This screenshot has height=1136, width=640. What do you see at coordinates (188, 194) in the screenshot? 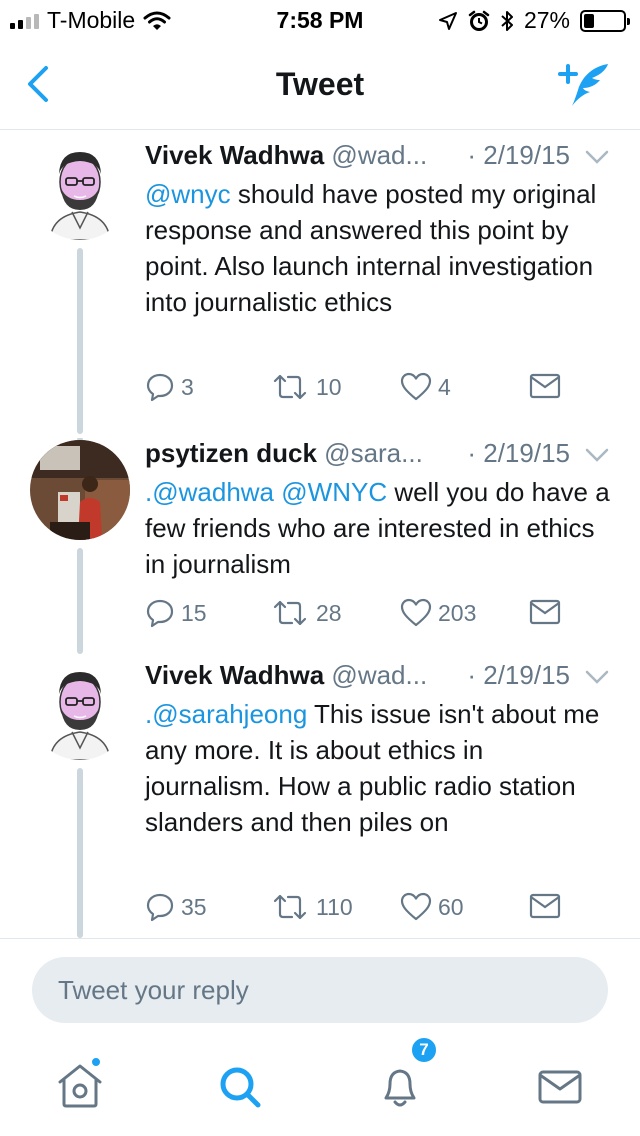
I see `mention-link: @wnyc` at bounding box center [188, 194].